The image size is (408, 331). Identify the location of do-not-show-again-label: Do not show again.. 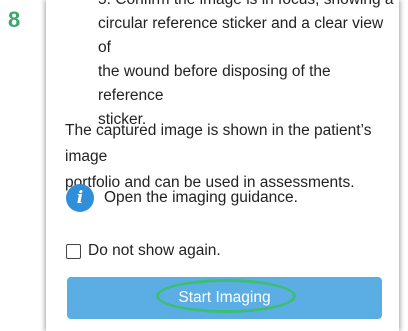
(154, 251).